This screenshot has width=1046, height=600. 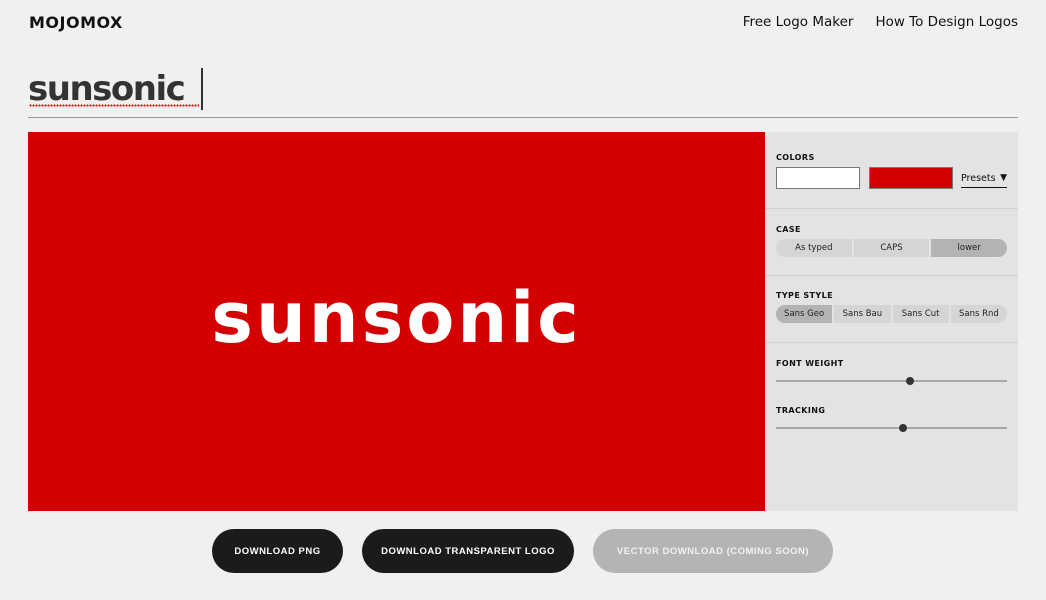 I want to click on type-style-sans-geo: Sans Geo, so click(x=805, y=314).